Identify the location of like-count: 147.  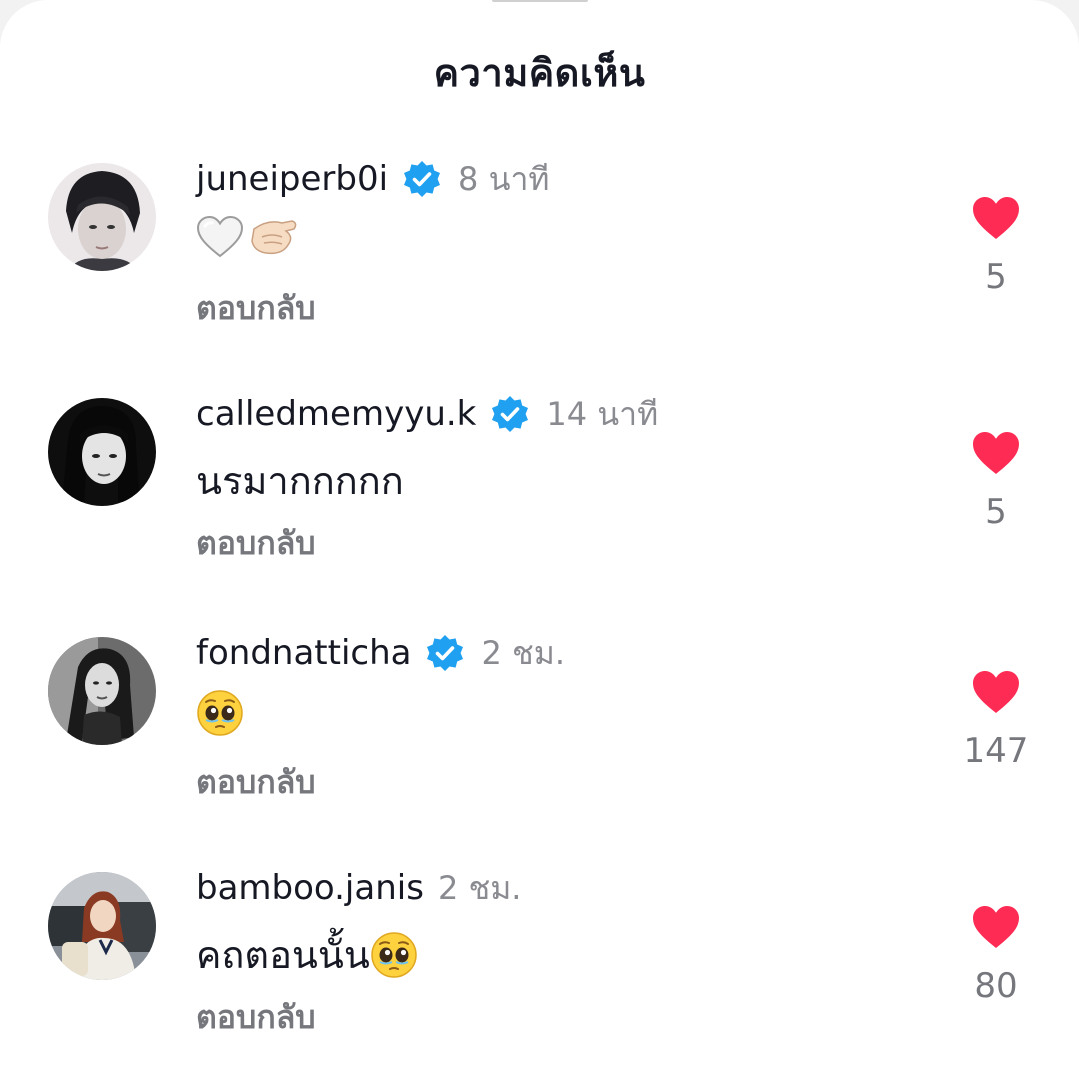
(996, 751).